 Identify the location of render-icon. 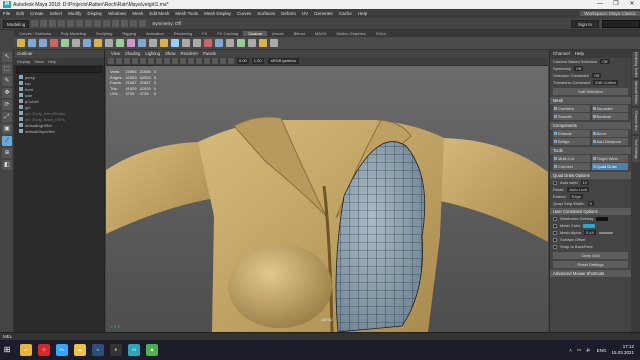
(134, 23).